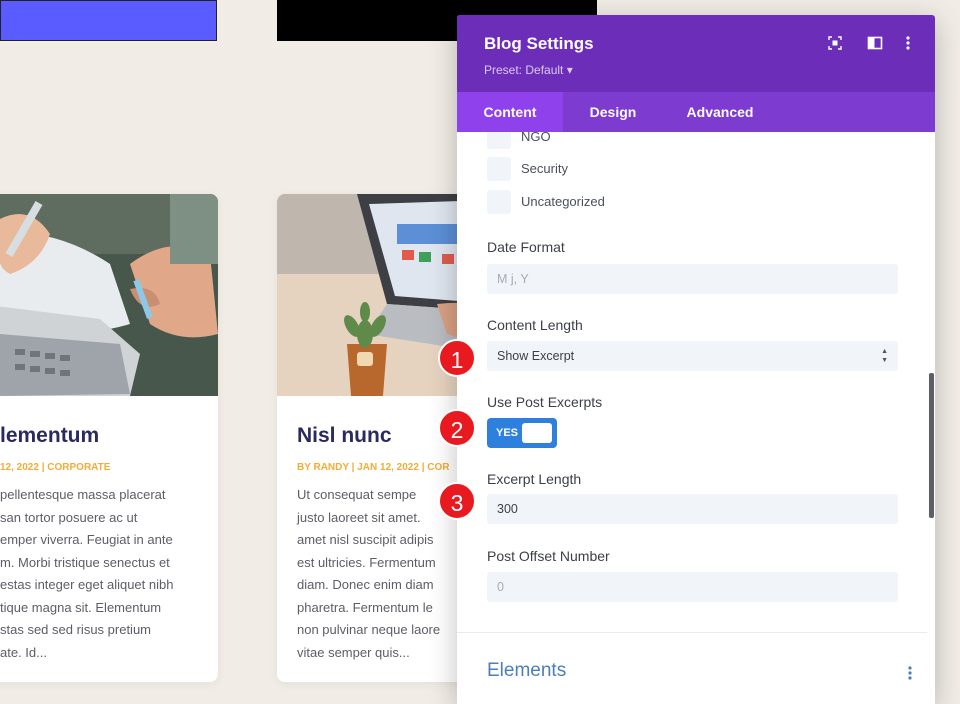 The image size is (960, 704). What do you see at coordinates (373, 467) in the screenshot?
I see `card-meta: BY RANDY | JAN 12, 2022 | COR` at bounding box center [373, 467].